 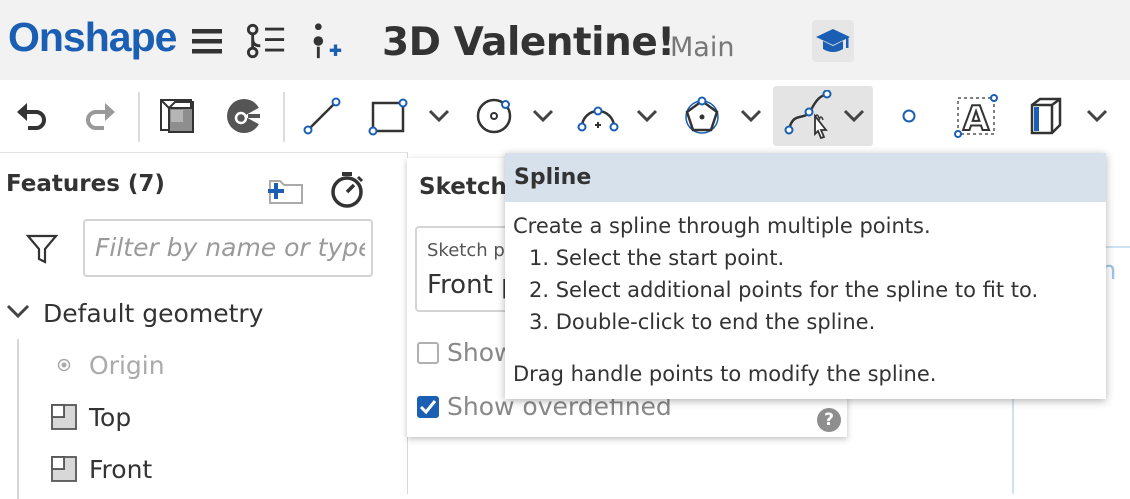 What do you see at coordinates (127, 365) in the screenshot?
I see `tree-item-label: Origin` at bounding box center [127, 365].